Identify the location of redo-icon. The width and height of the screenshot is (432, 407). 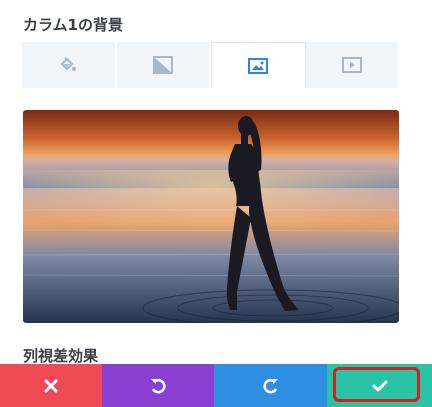
(270, 385).